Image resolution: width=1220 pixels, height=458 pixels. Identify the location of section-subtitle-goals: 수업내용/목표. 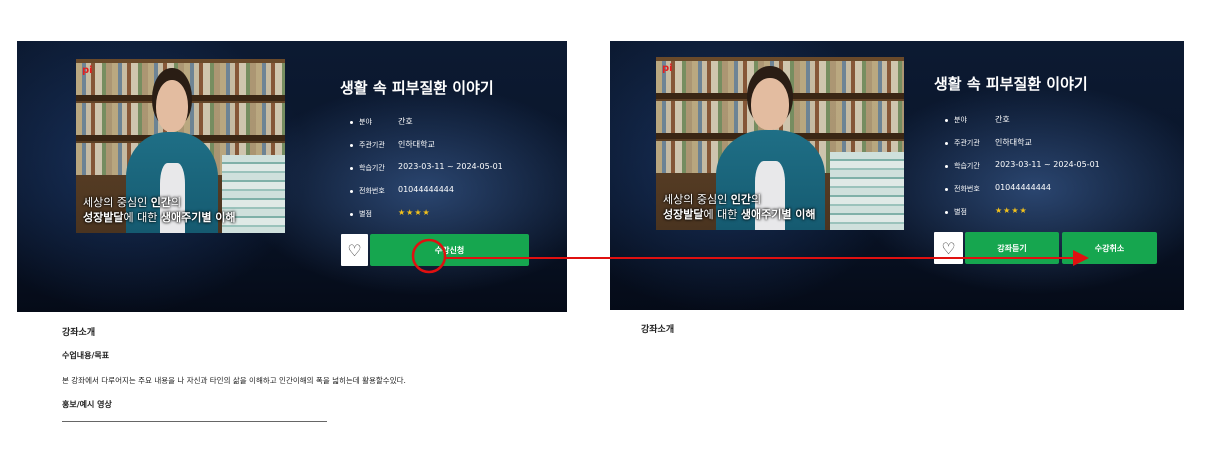
(86, 355).